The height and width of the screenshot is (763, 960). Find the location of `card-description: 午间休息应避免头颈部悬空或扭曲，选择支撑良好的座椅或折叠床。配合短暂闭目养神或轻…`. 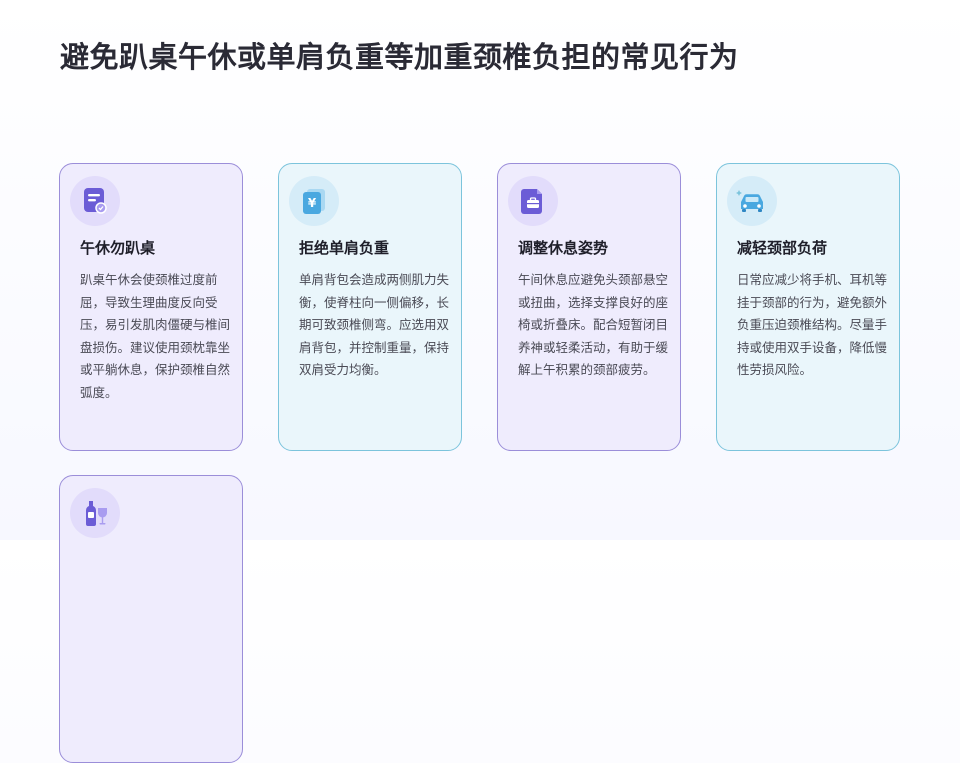

card-description: 午间休息应避免头颈部悬空或扭曲，选择支撑良好的座椅或折叠床。配合短暂闭目养神或轻… is located at coordinates (593, 324).